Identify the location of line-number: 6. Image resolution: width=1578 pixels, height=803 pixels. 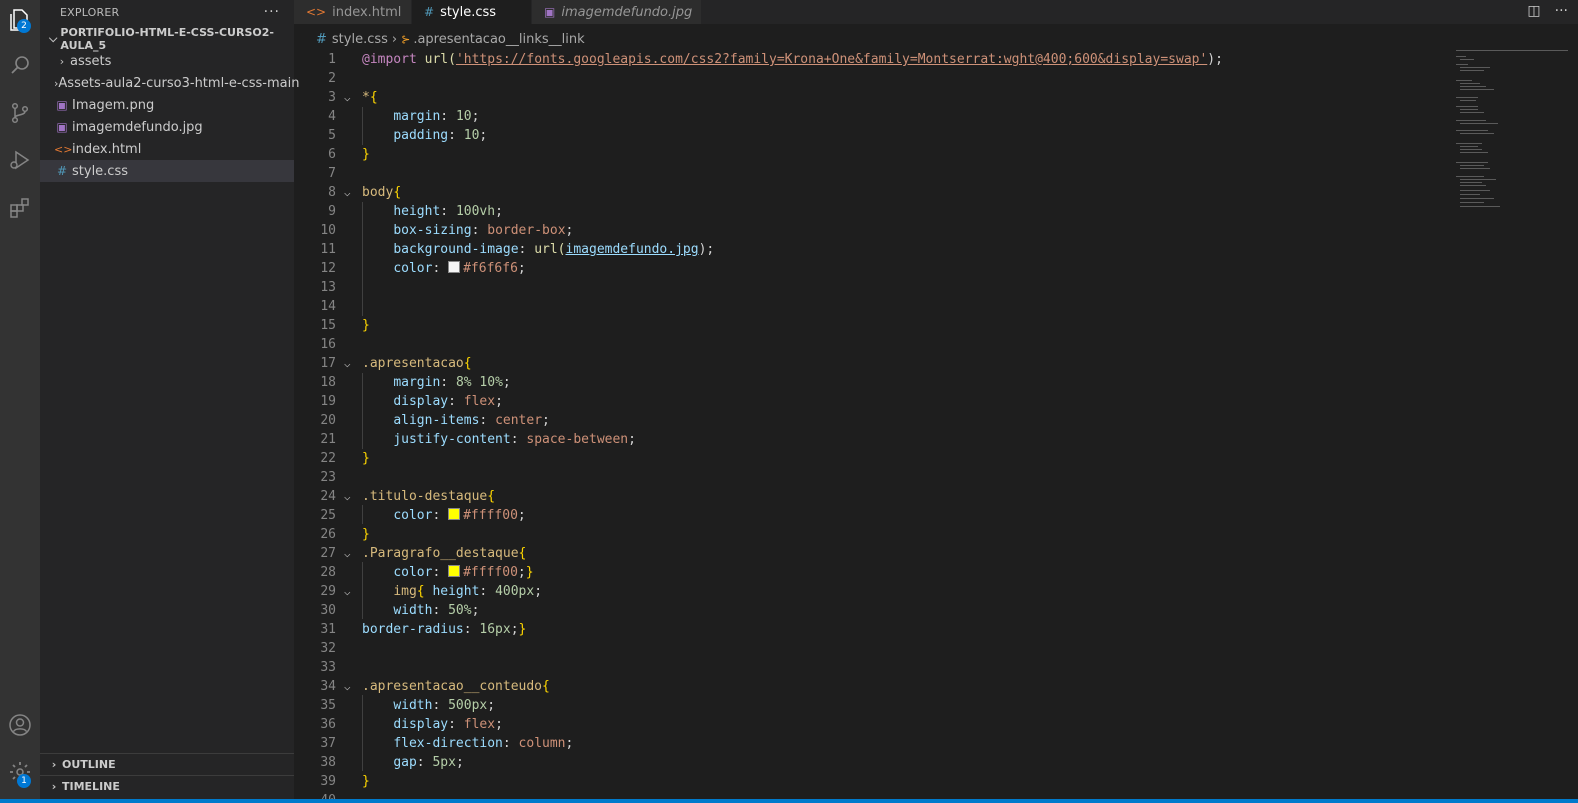
(332, 154).